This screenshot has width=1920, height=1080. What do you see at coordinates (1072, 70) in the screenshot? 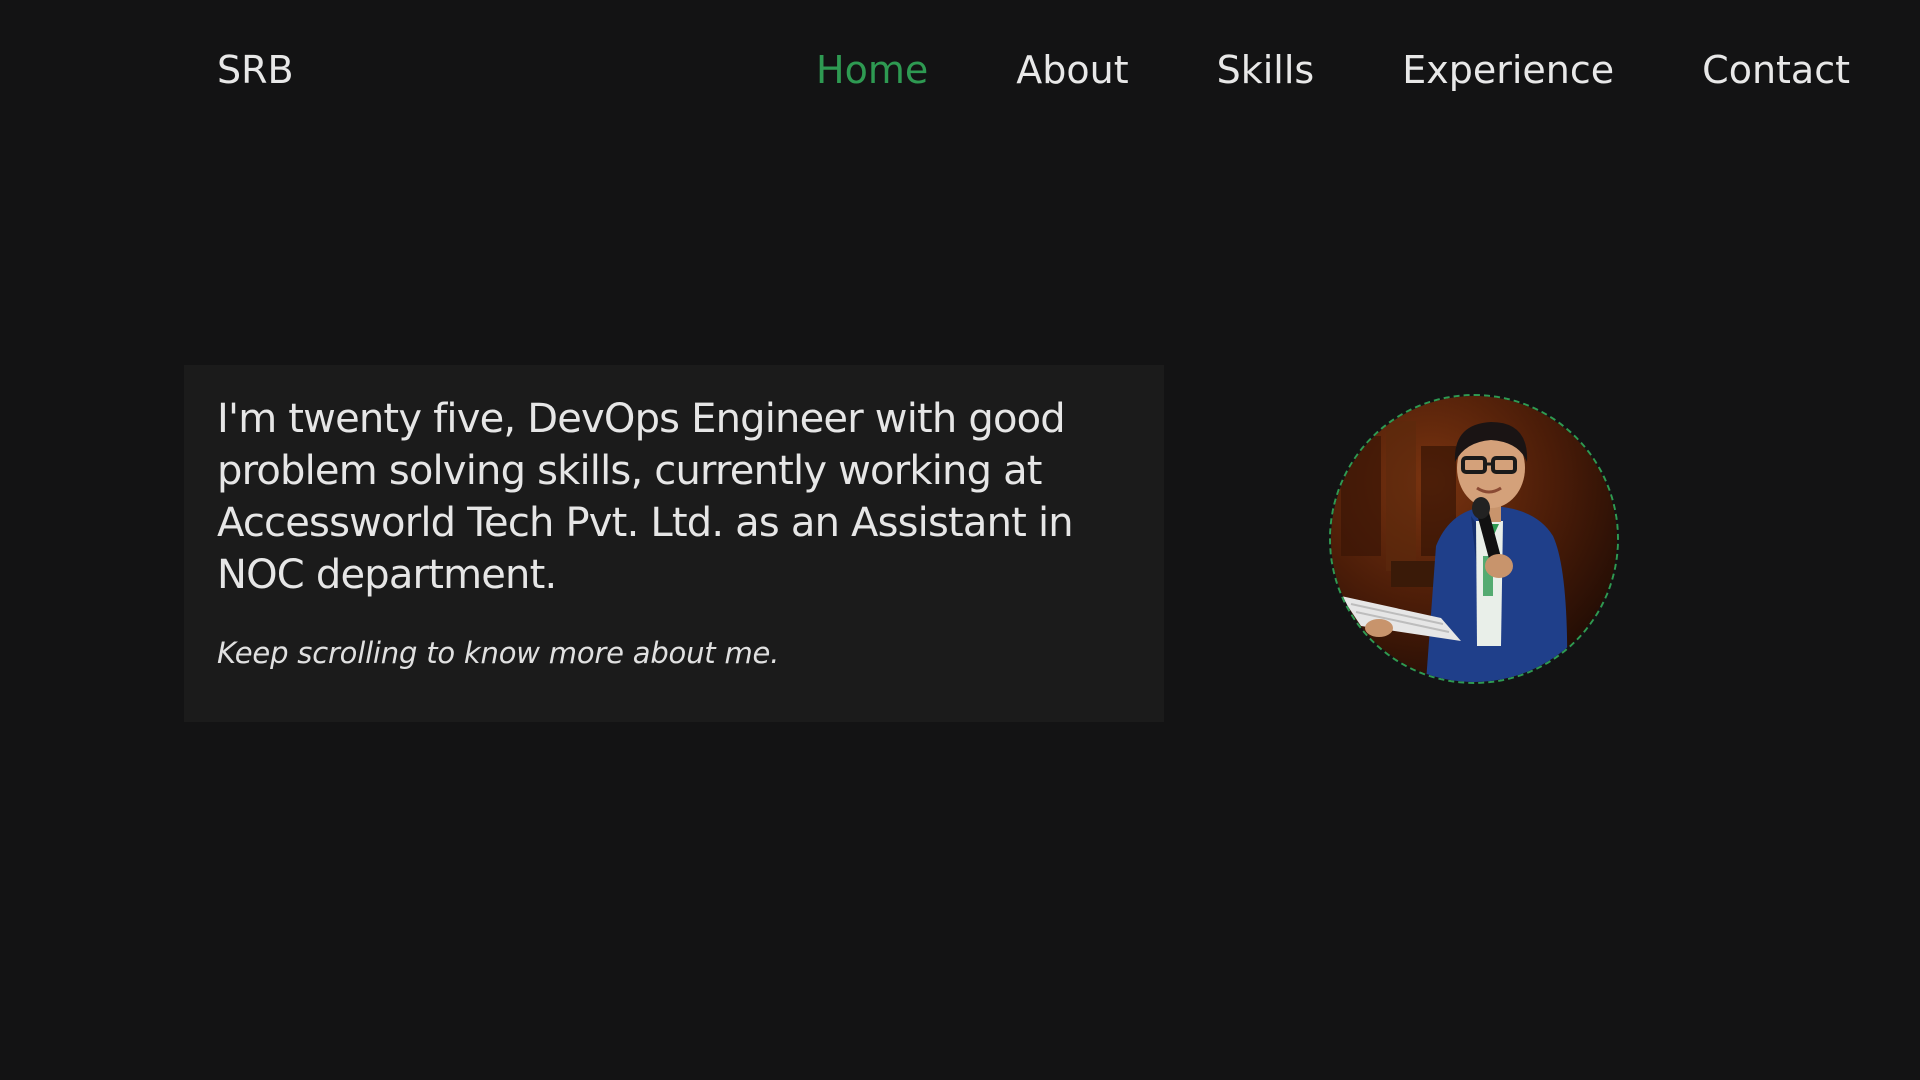
I see `nav-about: About` at bounding box center [1072, 70].